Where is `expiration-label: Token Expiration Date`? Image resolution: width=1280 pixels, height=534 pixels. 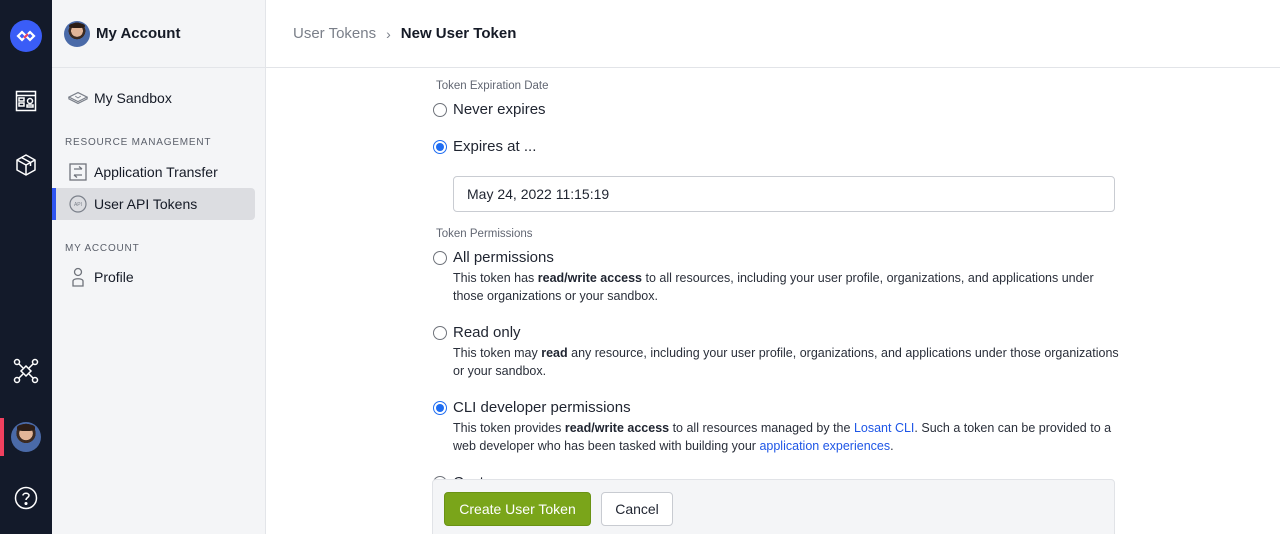 expiration-label: Token Expiration Date is located at coordinates (492, 86).